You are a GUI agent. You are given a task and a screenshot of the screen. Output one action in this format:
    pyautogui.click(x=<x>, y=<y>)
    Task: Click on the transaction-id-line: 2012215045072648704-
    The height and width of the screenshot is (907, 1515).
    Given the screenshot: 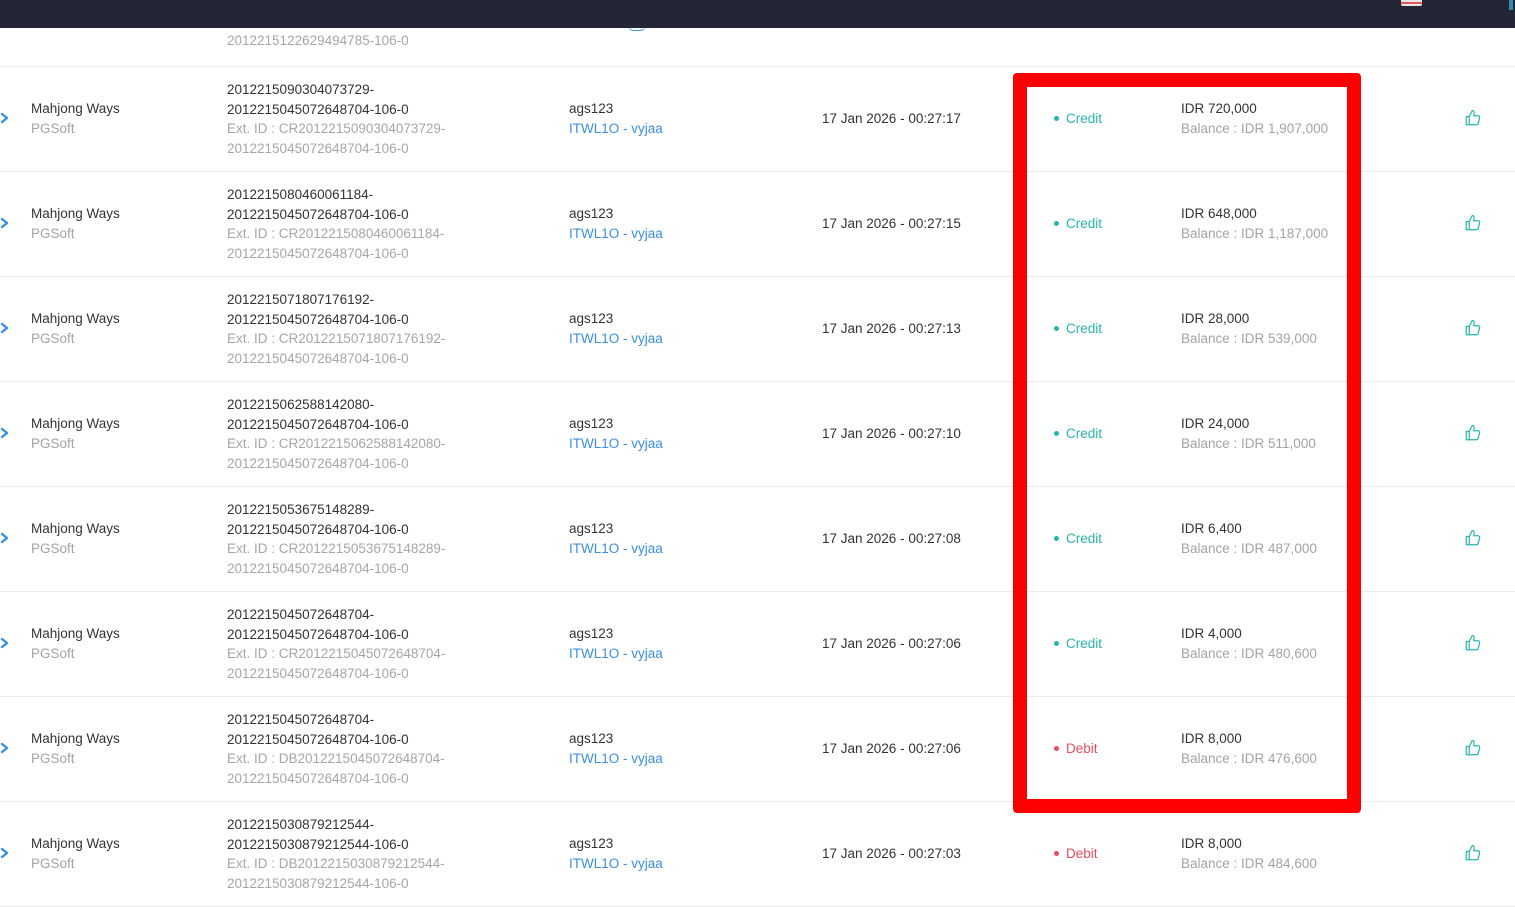 What is the action you would take?
    pyautogui.click(x=301, y=719)
    